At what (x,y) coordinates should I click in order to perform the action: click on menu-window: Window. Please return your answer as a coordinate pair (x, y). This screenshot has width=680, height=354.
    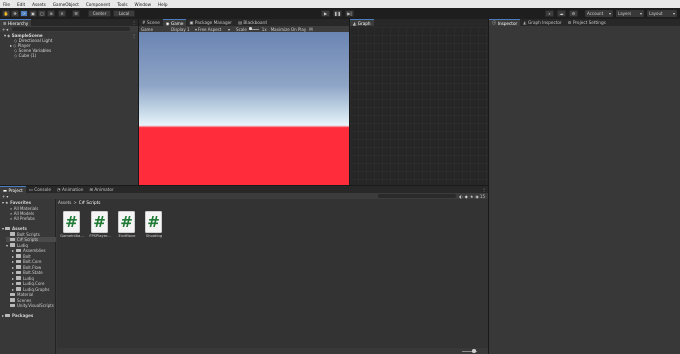
    Looking at the image, I should click on (143, 4).